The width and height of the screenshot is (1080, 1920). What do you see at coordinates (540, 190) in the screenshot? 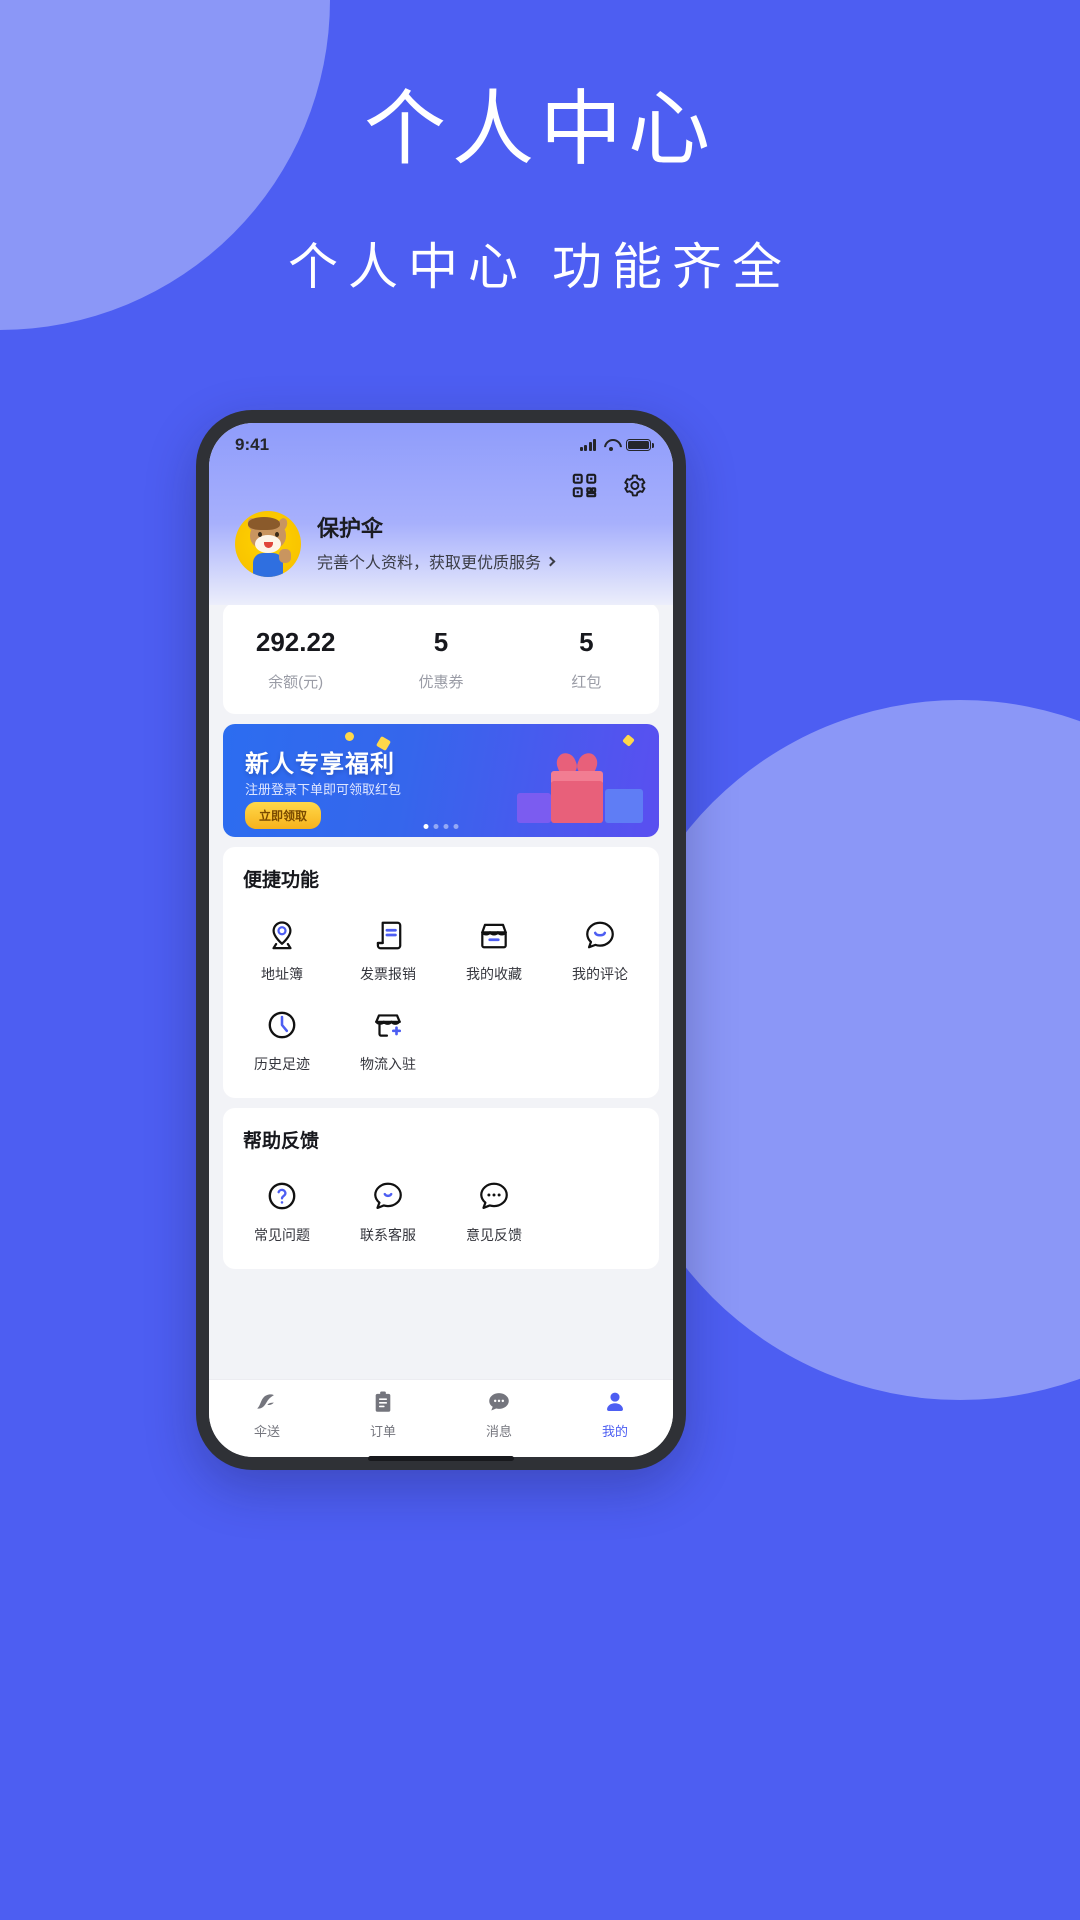
I see `hero-text-block: 个人中心 个人中心 功能齐全` at bounding box center [540, 190].